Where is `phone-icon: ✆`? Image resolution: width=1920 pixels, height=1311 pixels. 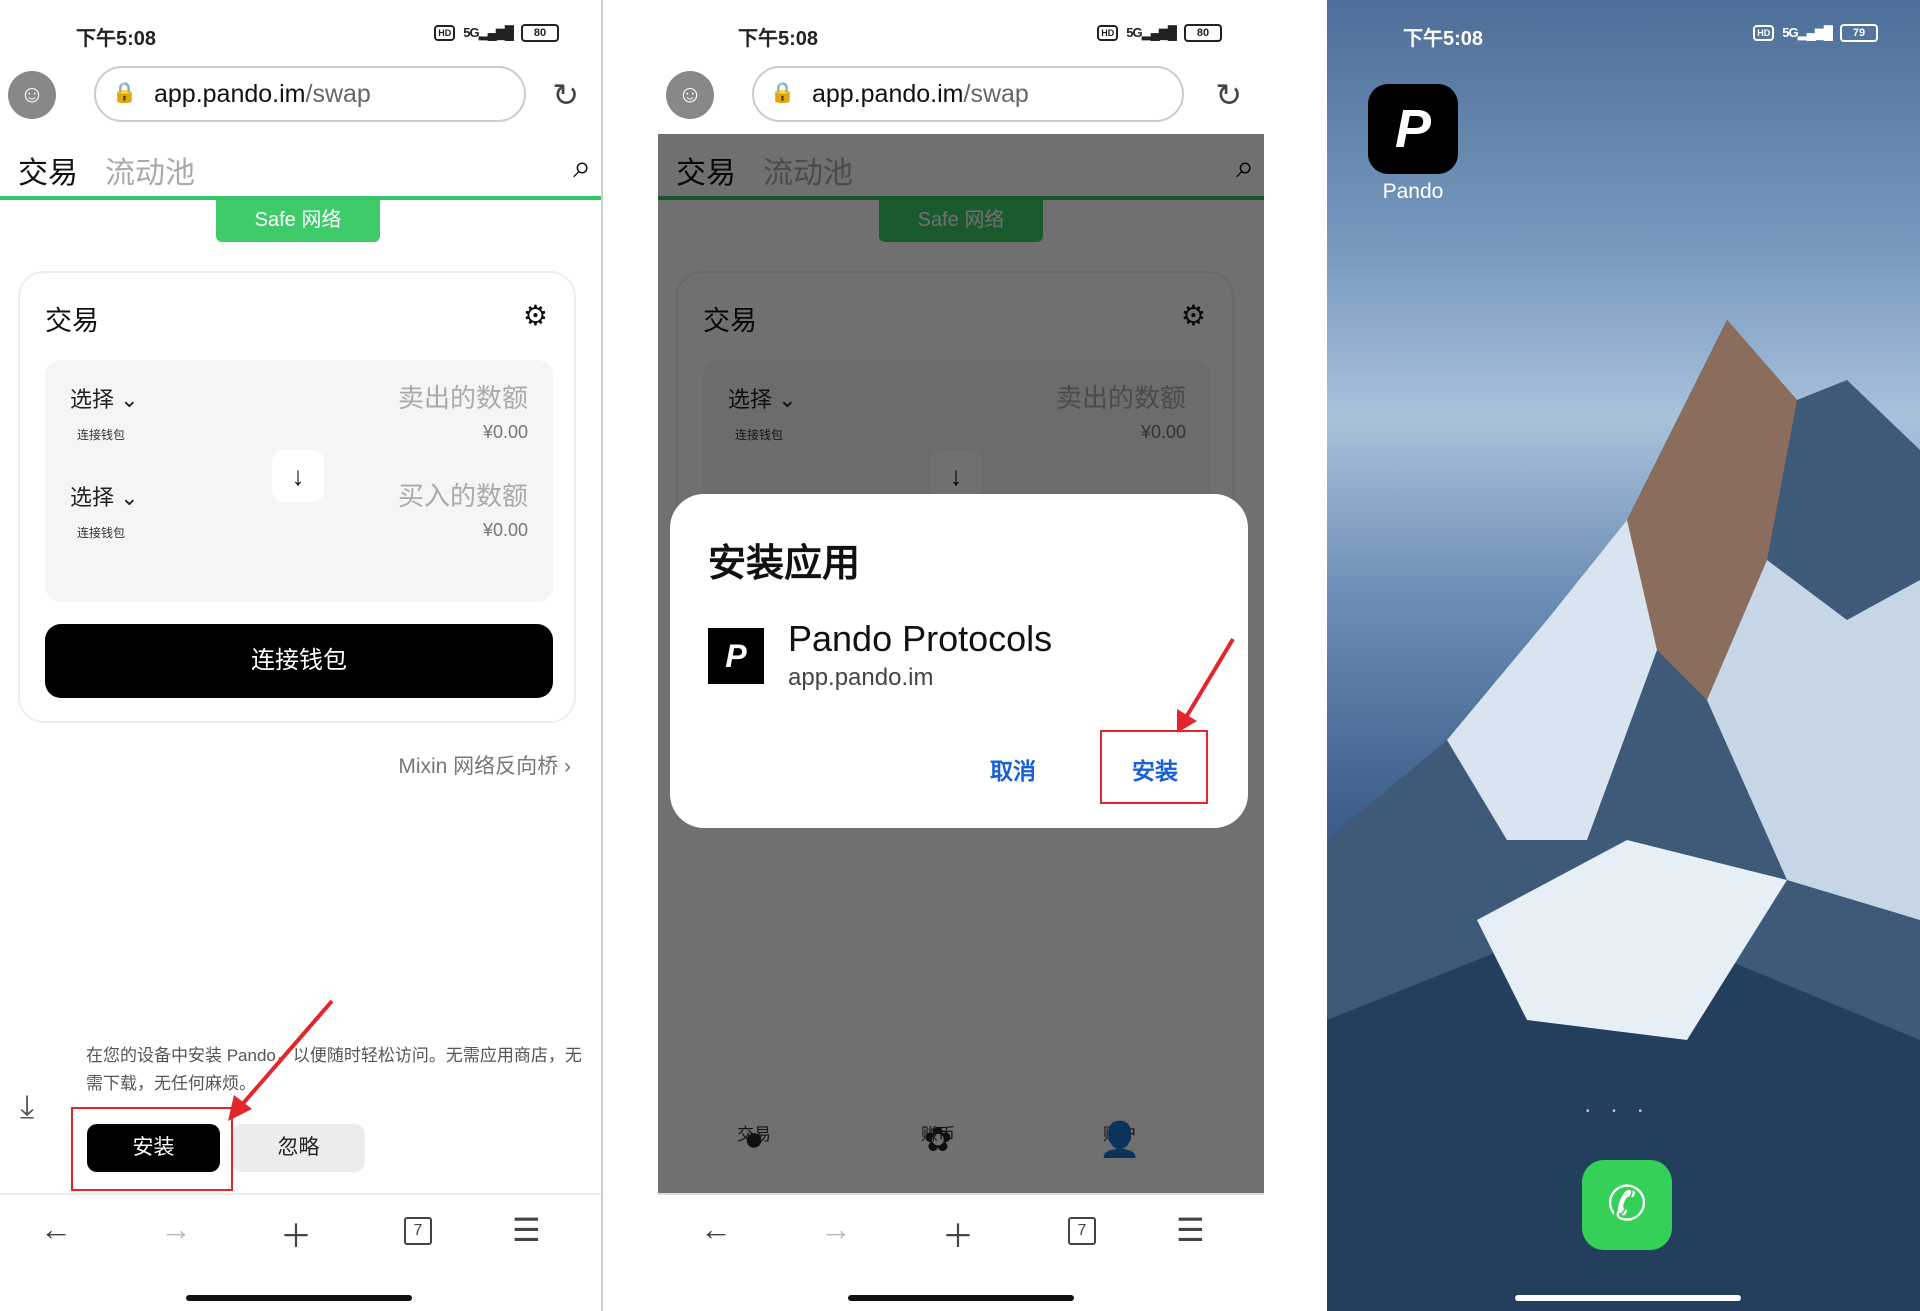 phone-icon: ✆ is located at coordinates (1627, 1205).